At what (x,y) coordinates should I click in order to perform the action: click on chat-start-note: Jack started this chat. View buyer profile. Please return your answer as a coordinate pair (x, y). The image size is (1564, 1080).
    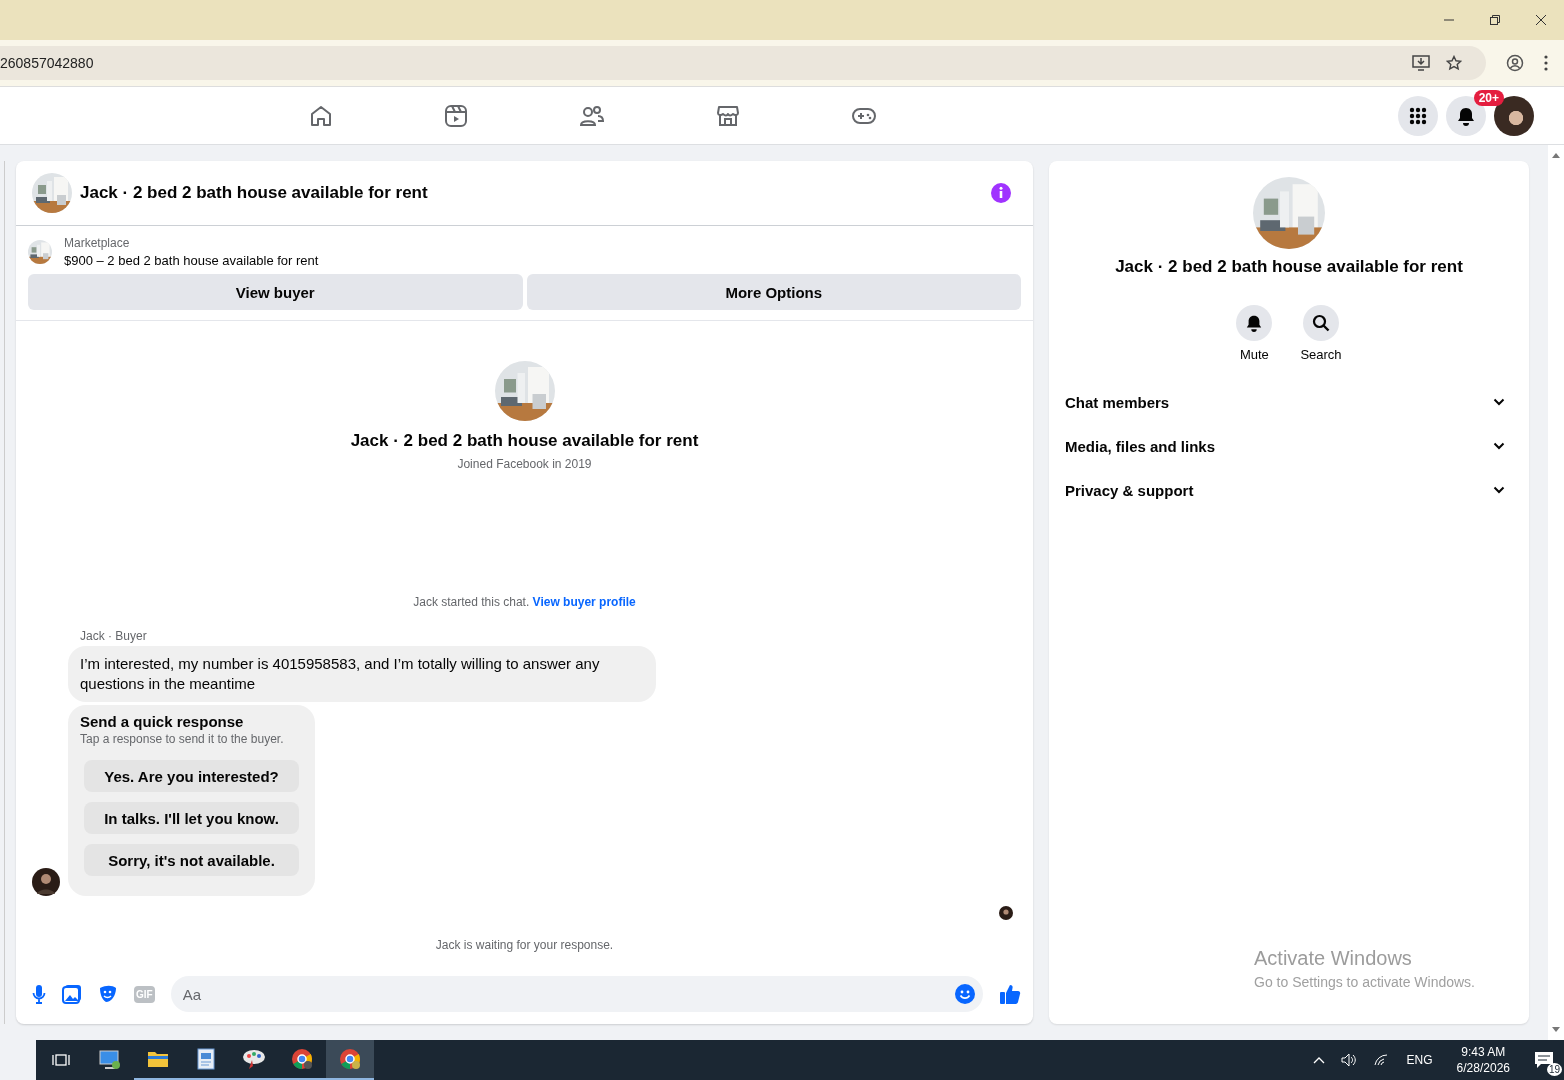
    Looking at the image, I should click on (524, 602).